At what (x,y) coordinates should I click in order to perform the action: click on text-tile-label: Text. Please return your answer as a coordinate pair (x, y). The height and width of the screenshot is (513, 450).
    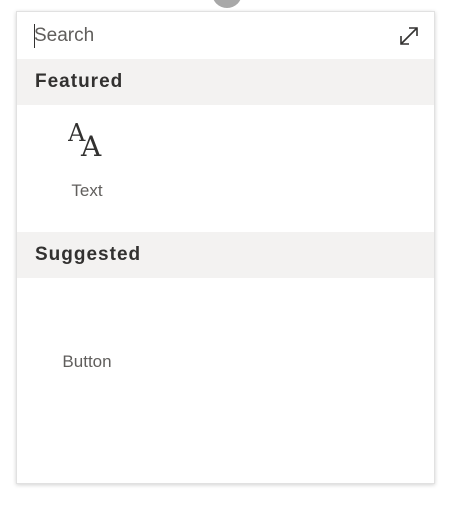
    Looking at the image, I should click on (87, 190).